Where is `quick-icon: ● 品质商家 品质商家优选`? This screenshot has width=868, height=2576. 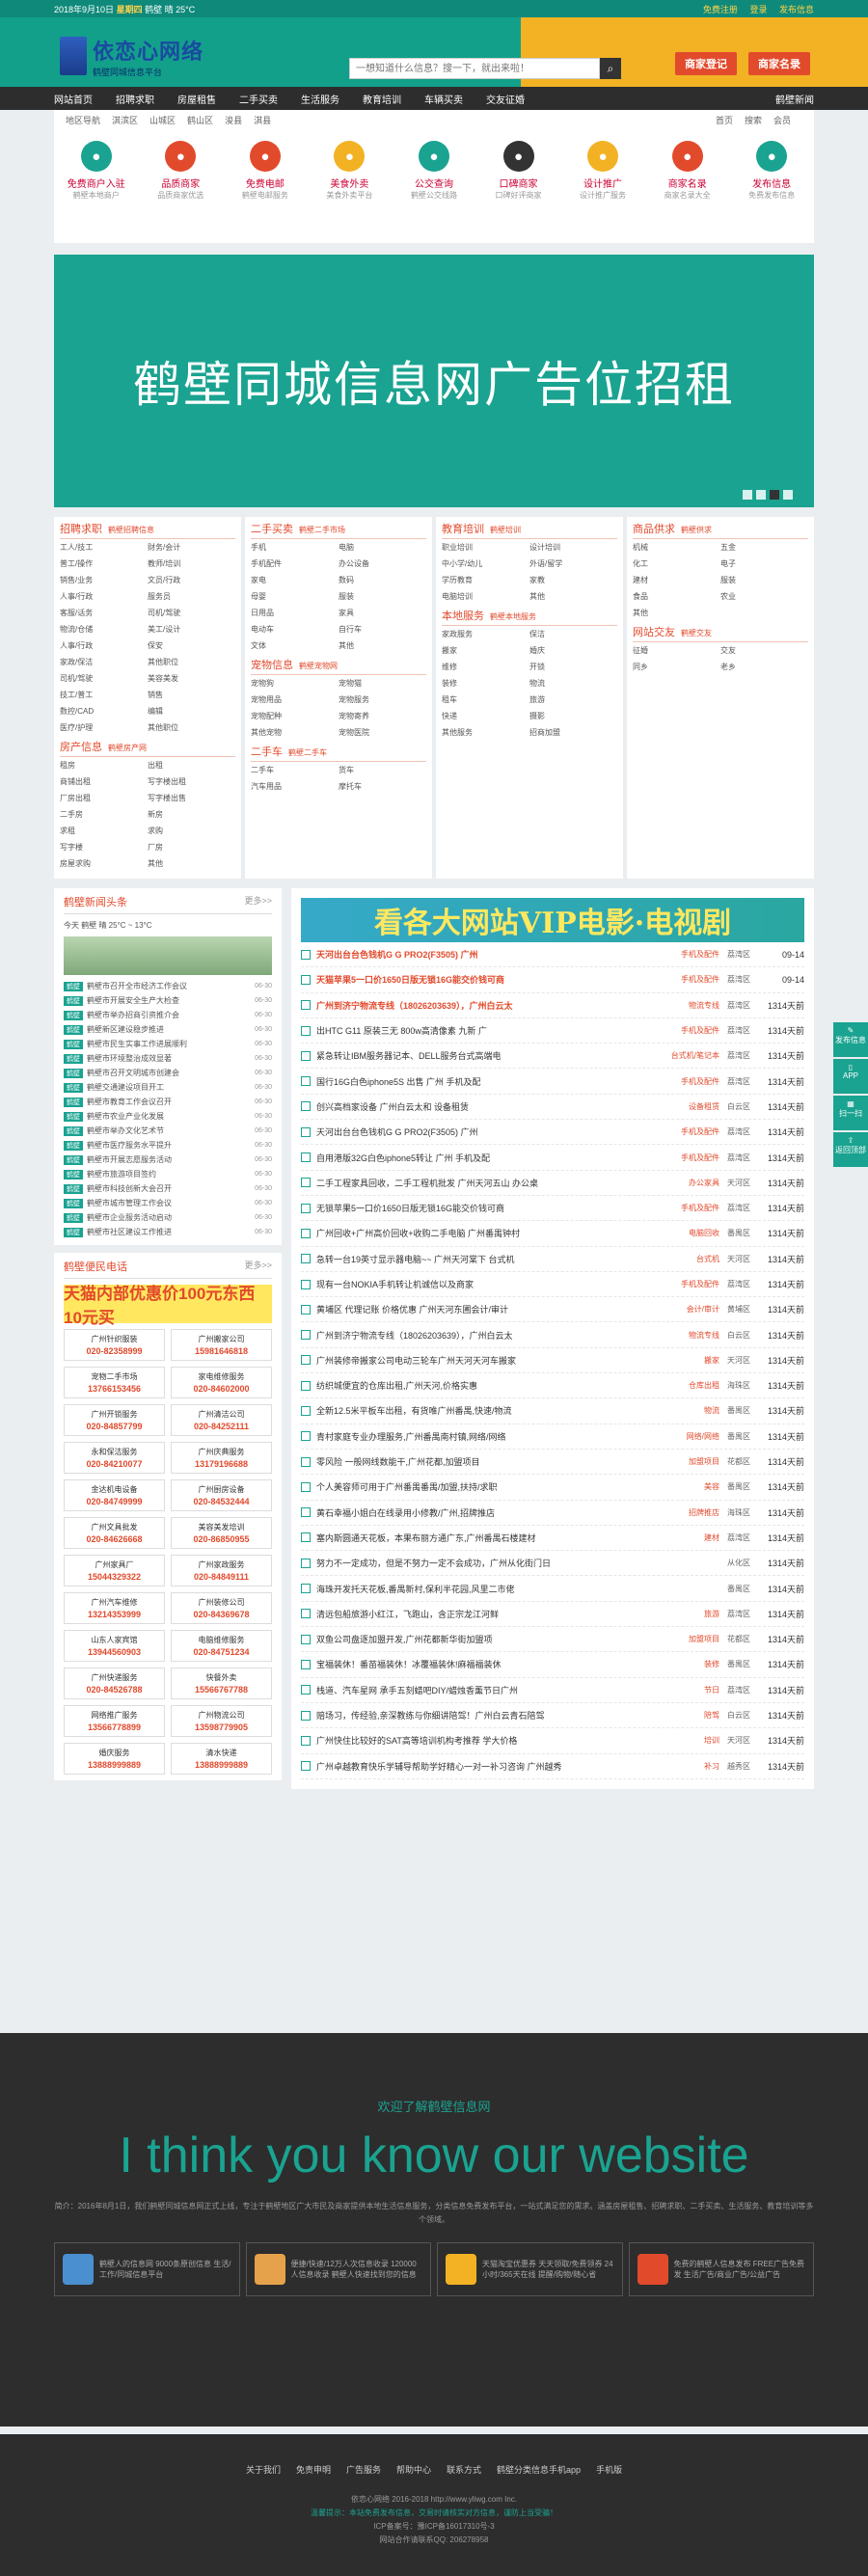
quick-icon: ● 品质商家 品质商家优选 is located at coordinates (180, 171).